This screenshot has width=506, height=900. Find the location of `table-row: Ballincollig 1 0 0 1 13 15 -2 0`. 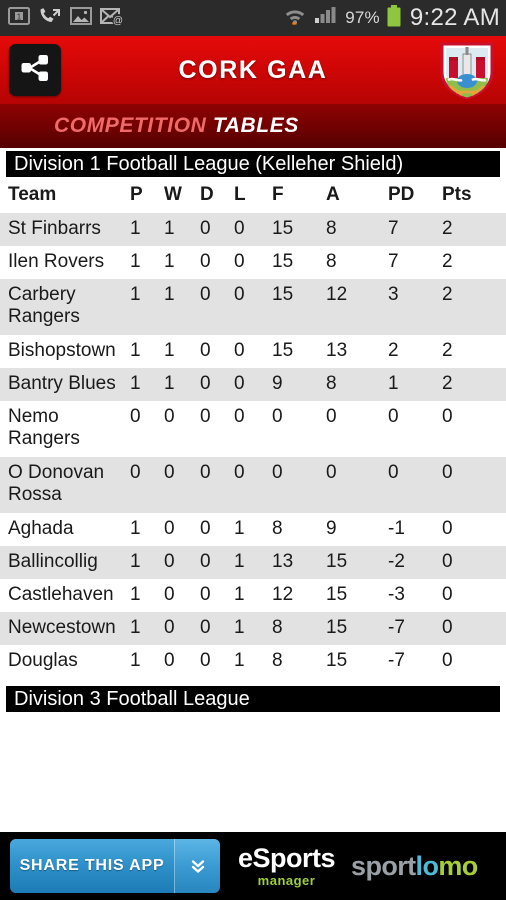

table-row: Ballincollig 1 0 0 1 13 15 -2 0 is located at coordinates (253, 562).